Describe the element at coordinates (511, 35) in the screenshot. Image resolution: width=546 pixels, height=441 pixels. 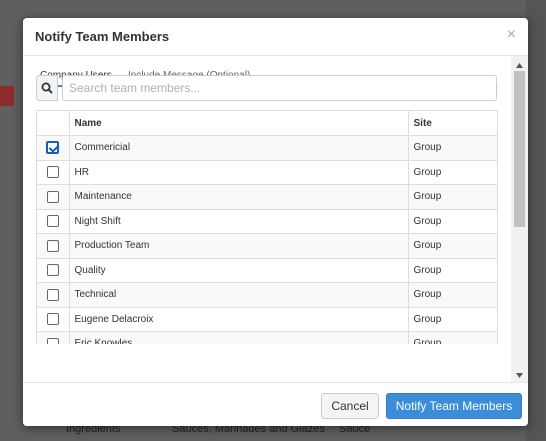
I see `close-icon: ×` at that location.